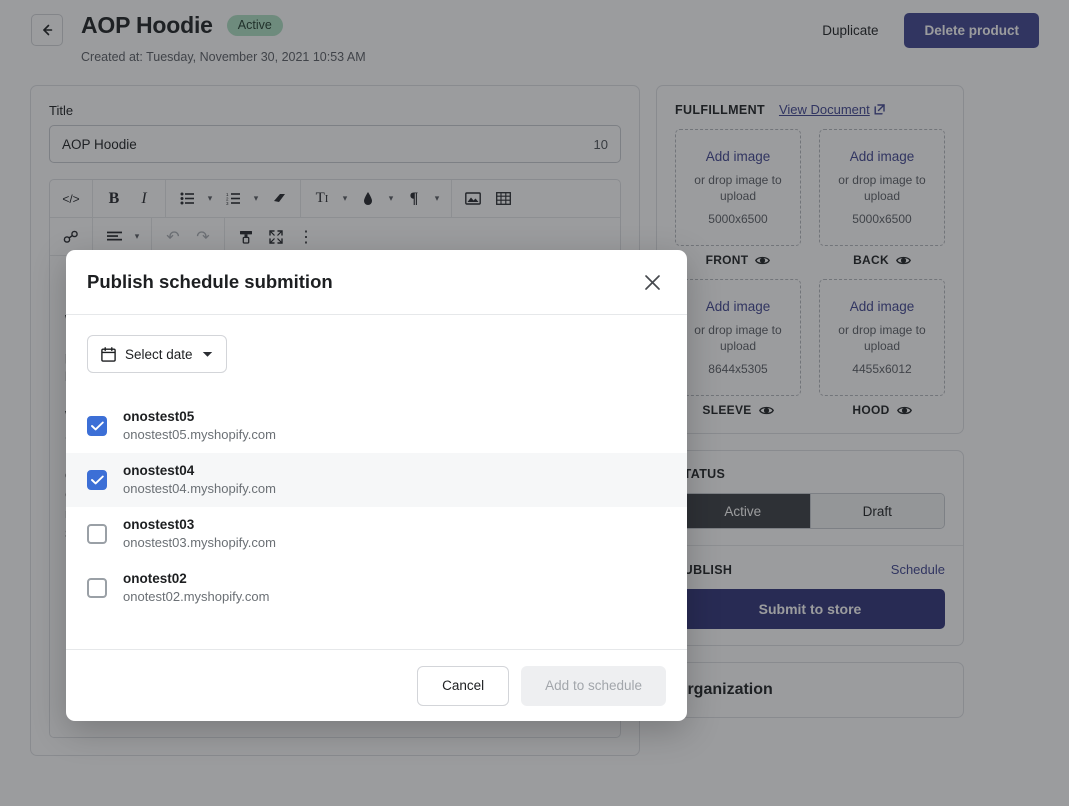 This screenshot has width=1069, height=806. What do you see at coordinates (159, 470) in the screenshot?
I see `store-name: onostest04` at bounding box center [159, 470].